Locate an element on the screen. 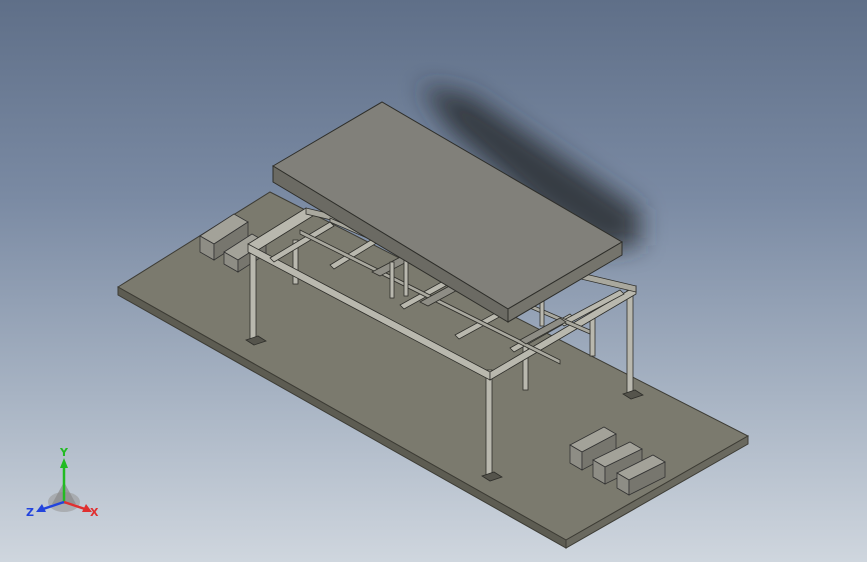 The width and height of the screenshot is (867, 562). y-axis-label: Y is located at coordinates (64, 452).